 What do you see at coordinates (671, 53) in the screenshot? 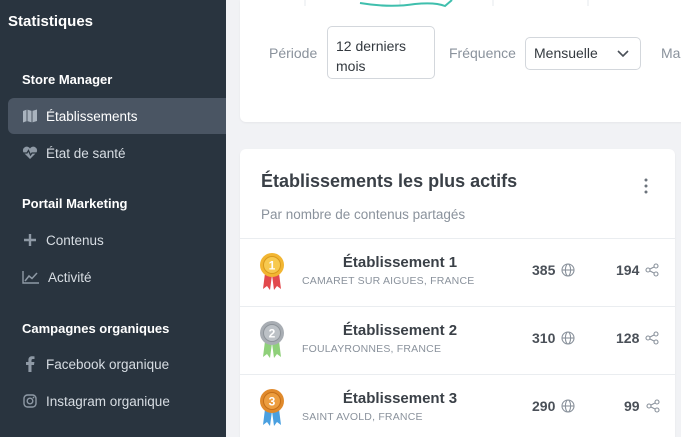
I see `third-filter-label: Ma` at bounding box center [671, 53].